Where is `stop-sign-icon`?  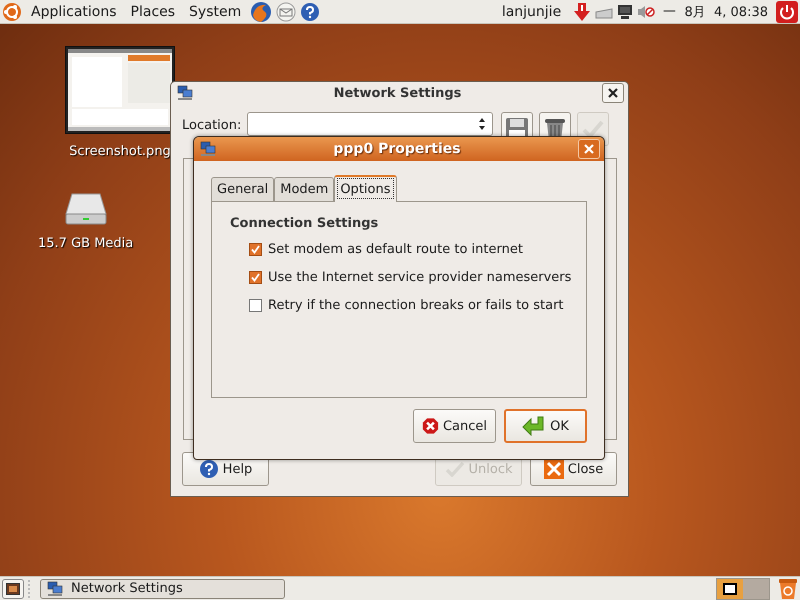 stop-sign-icon is located at coordinates (430, 426).